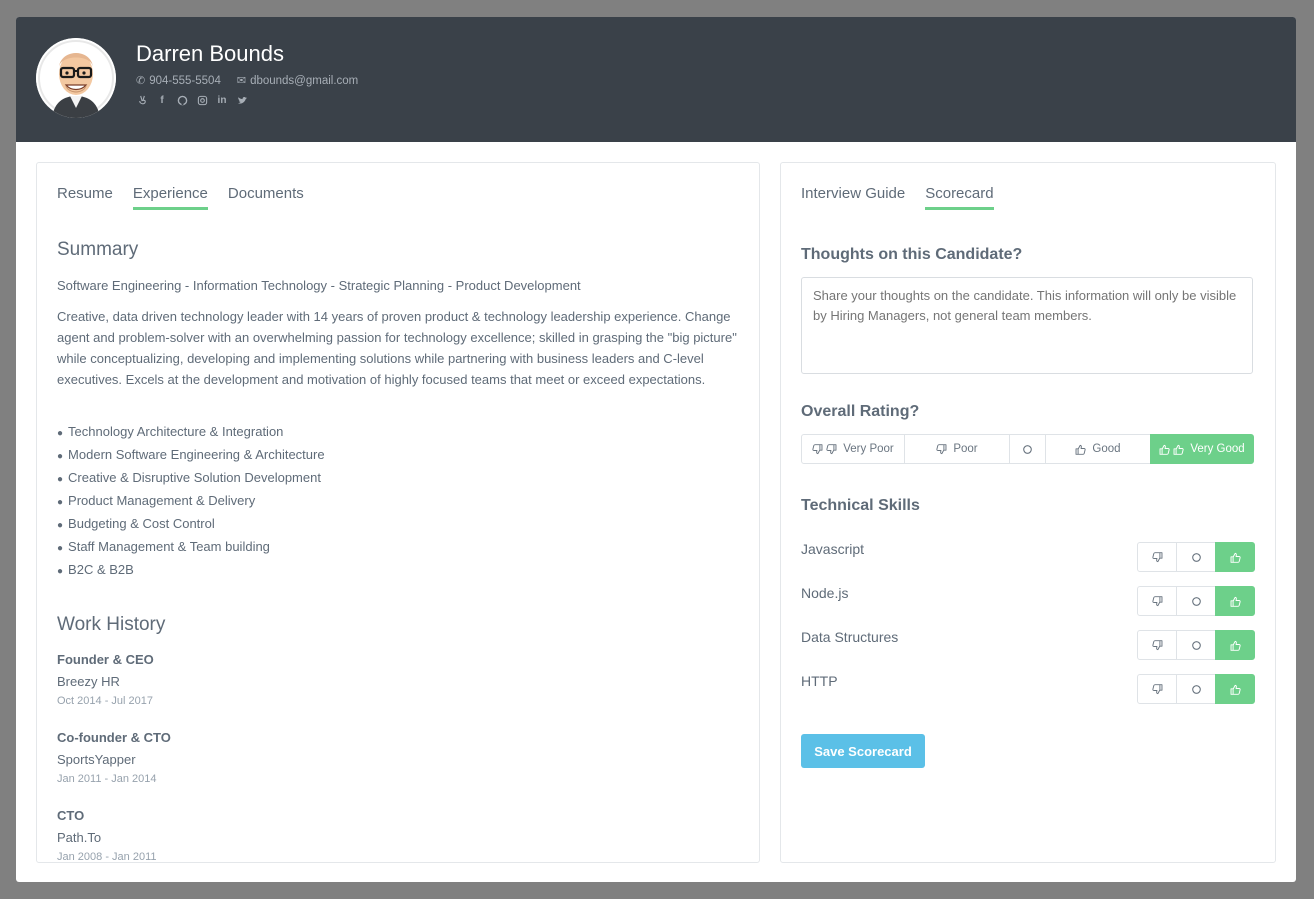 Image resolution: width=1314 pixels, height=899 pixels. Describe the element at coordinates (1028, 600) in the screenshot. I see `skill-row: Node.js` at that location.